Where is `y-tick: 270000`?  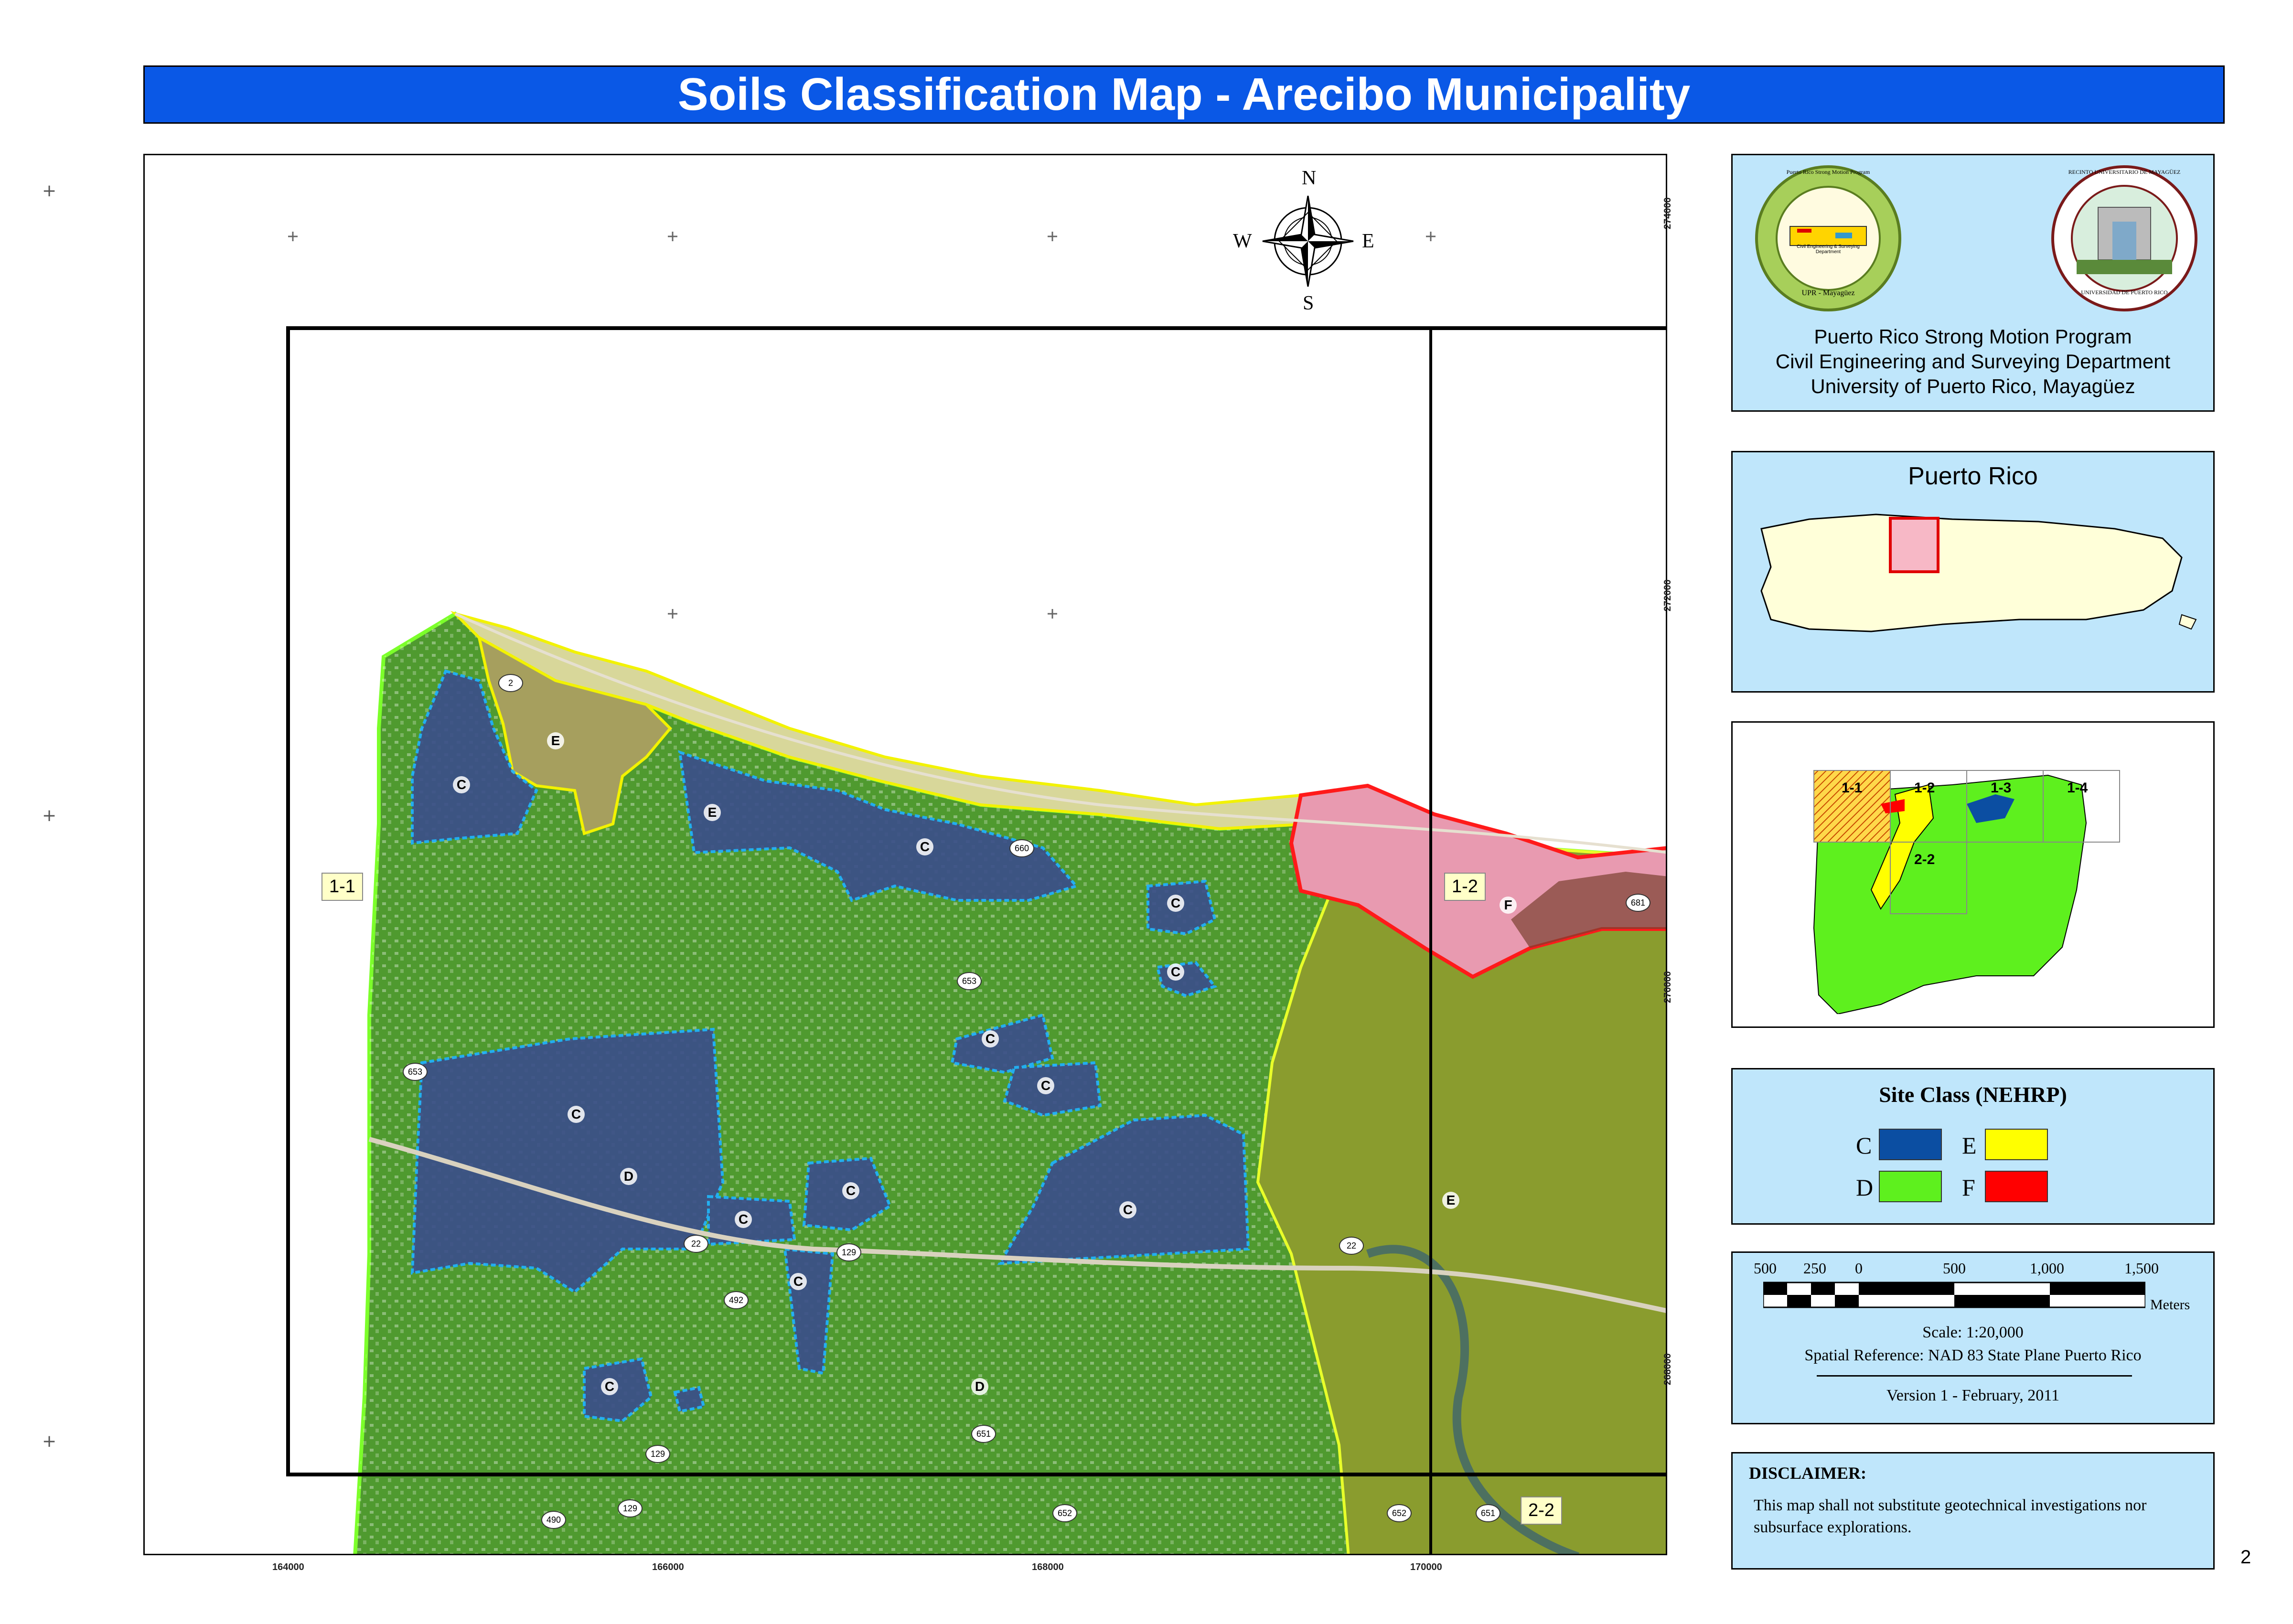
y-tick: 270000 is located at coordinates (1667, 987).